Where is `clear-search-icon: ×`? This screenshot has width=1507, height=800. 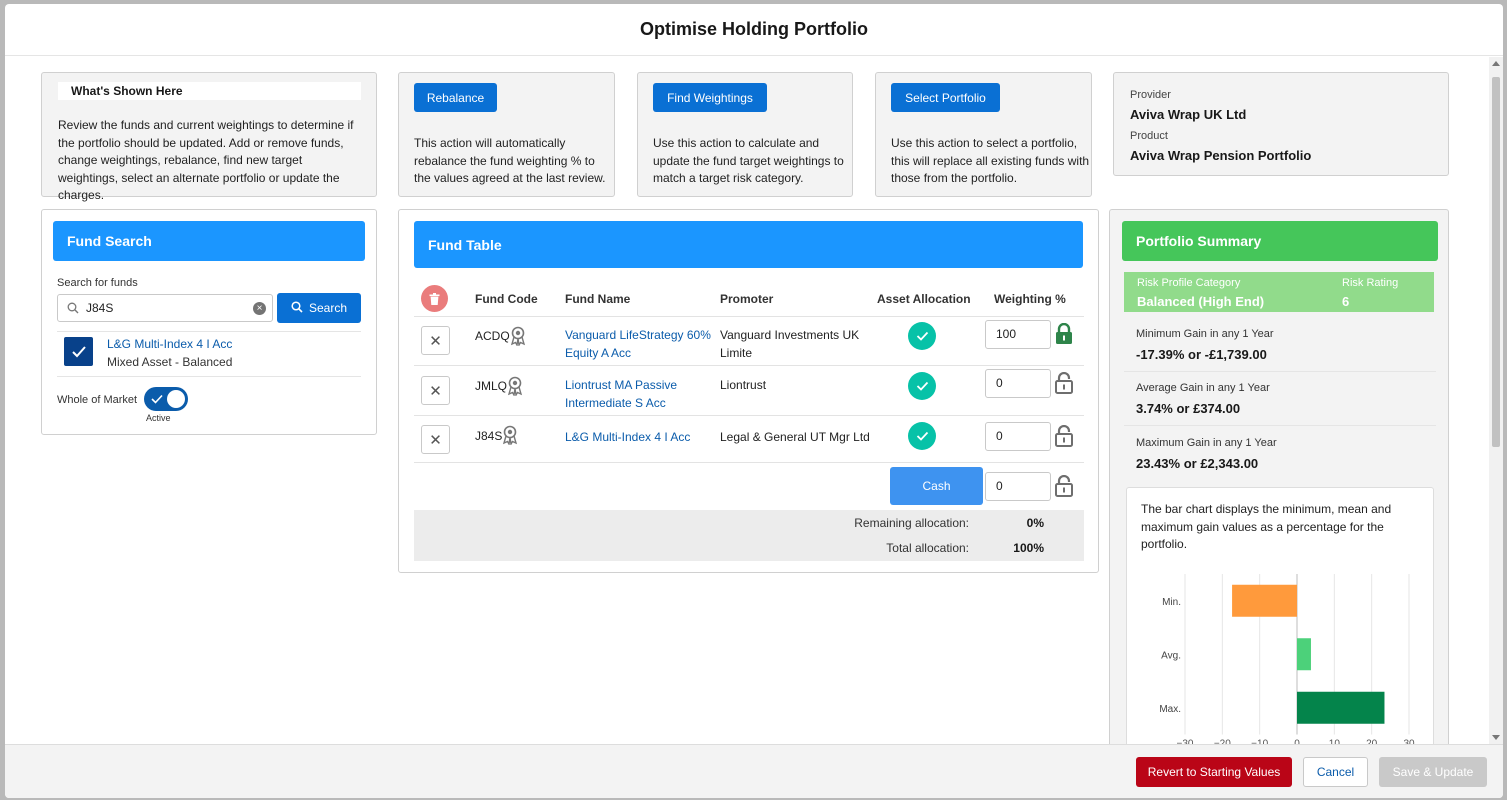 clear-search-icon: × is located at coordinates (259, 308).